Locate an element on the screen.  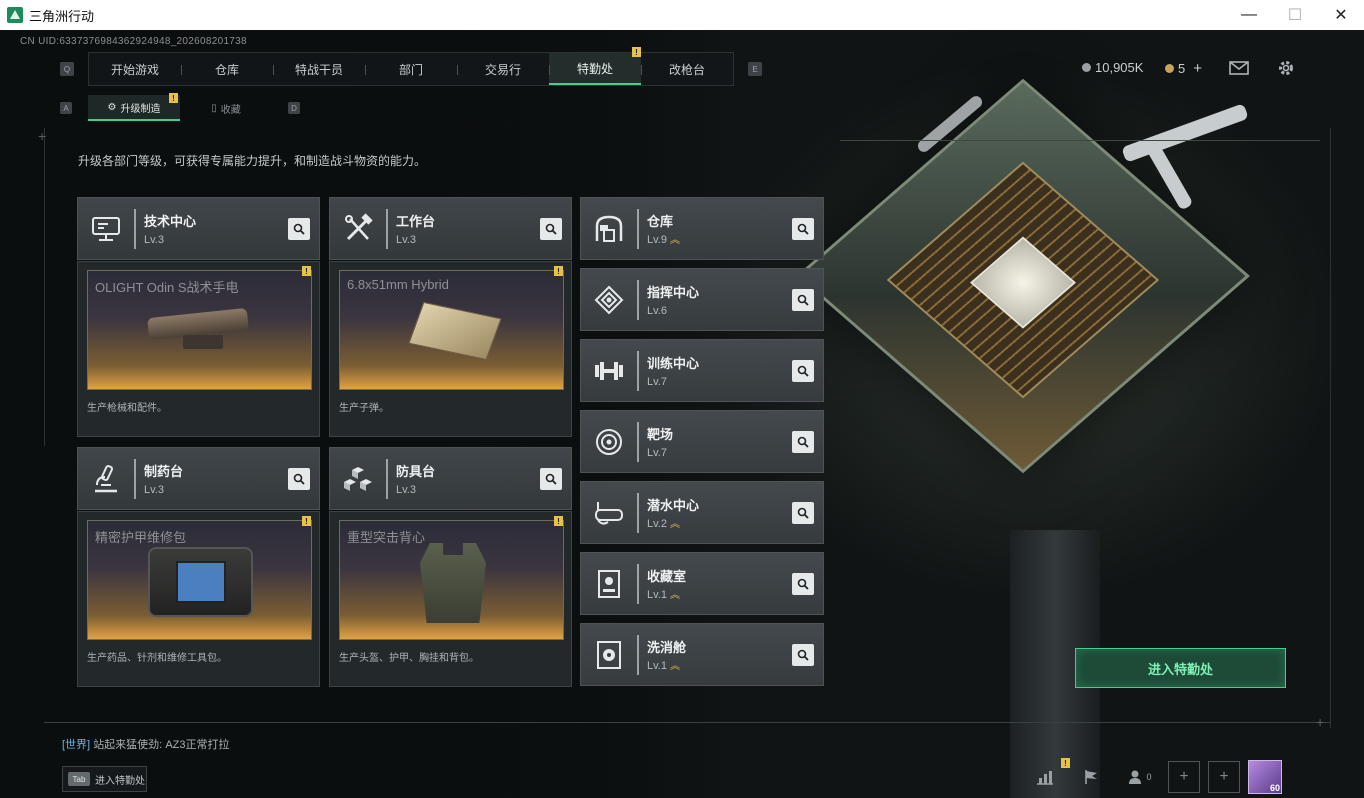
tab-hint-label: 进入特勤处 is located at coordinates (120, 781).